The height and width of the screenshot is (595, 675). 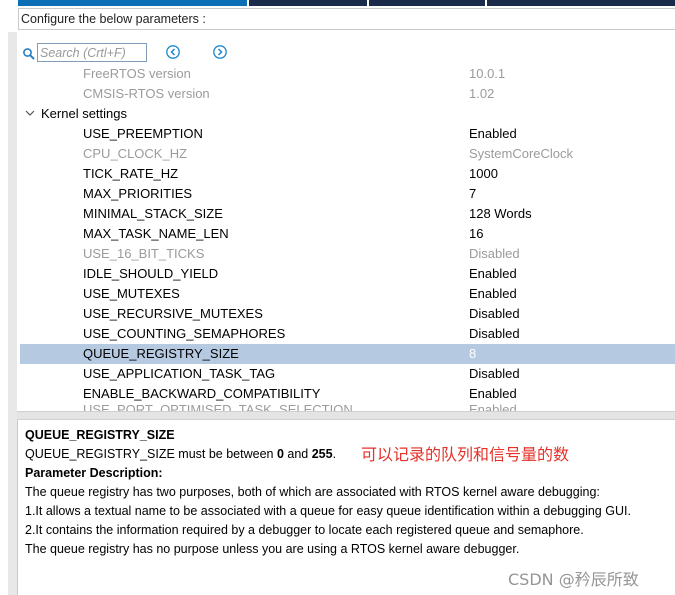 I want to click on tab-config, so click(x=581, y=3).